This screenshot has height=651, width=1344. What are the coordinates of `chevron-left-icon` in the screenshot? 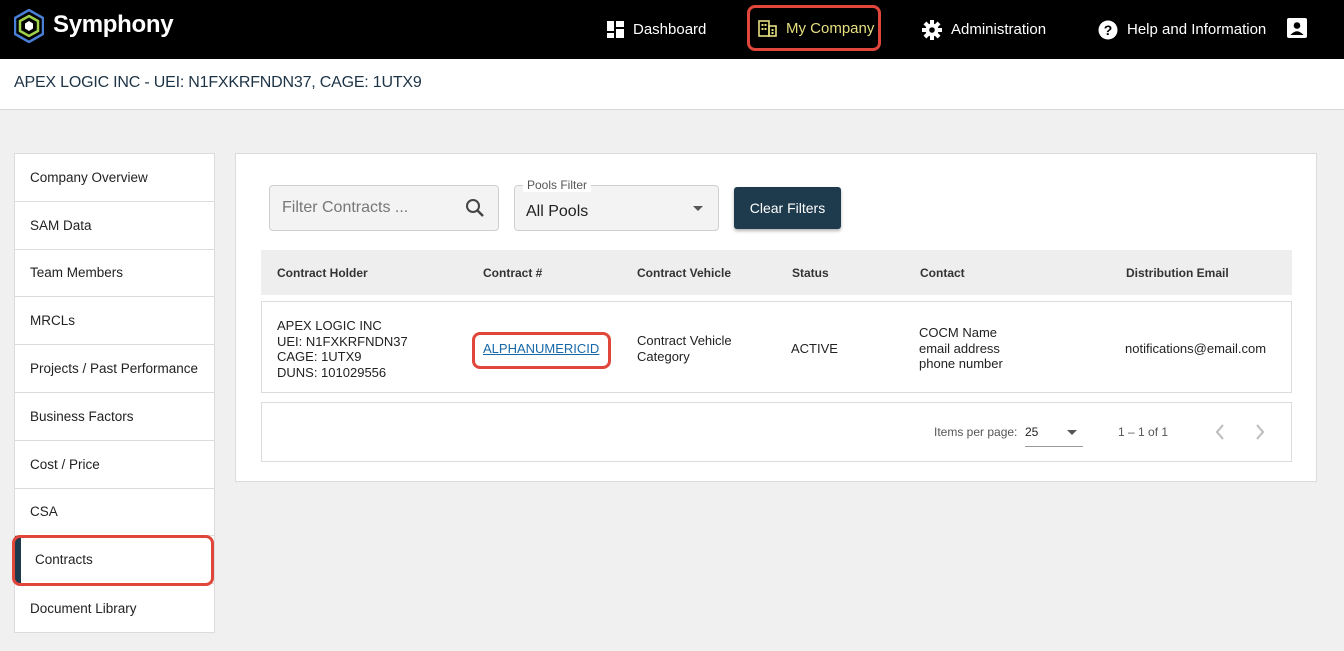 It's located at (1220, 432).